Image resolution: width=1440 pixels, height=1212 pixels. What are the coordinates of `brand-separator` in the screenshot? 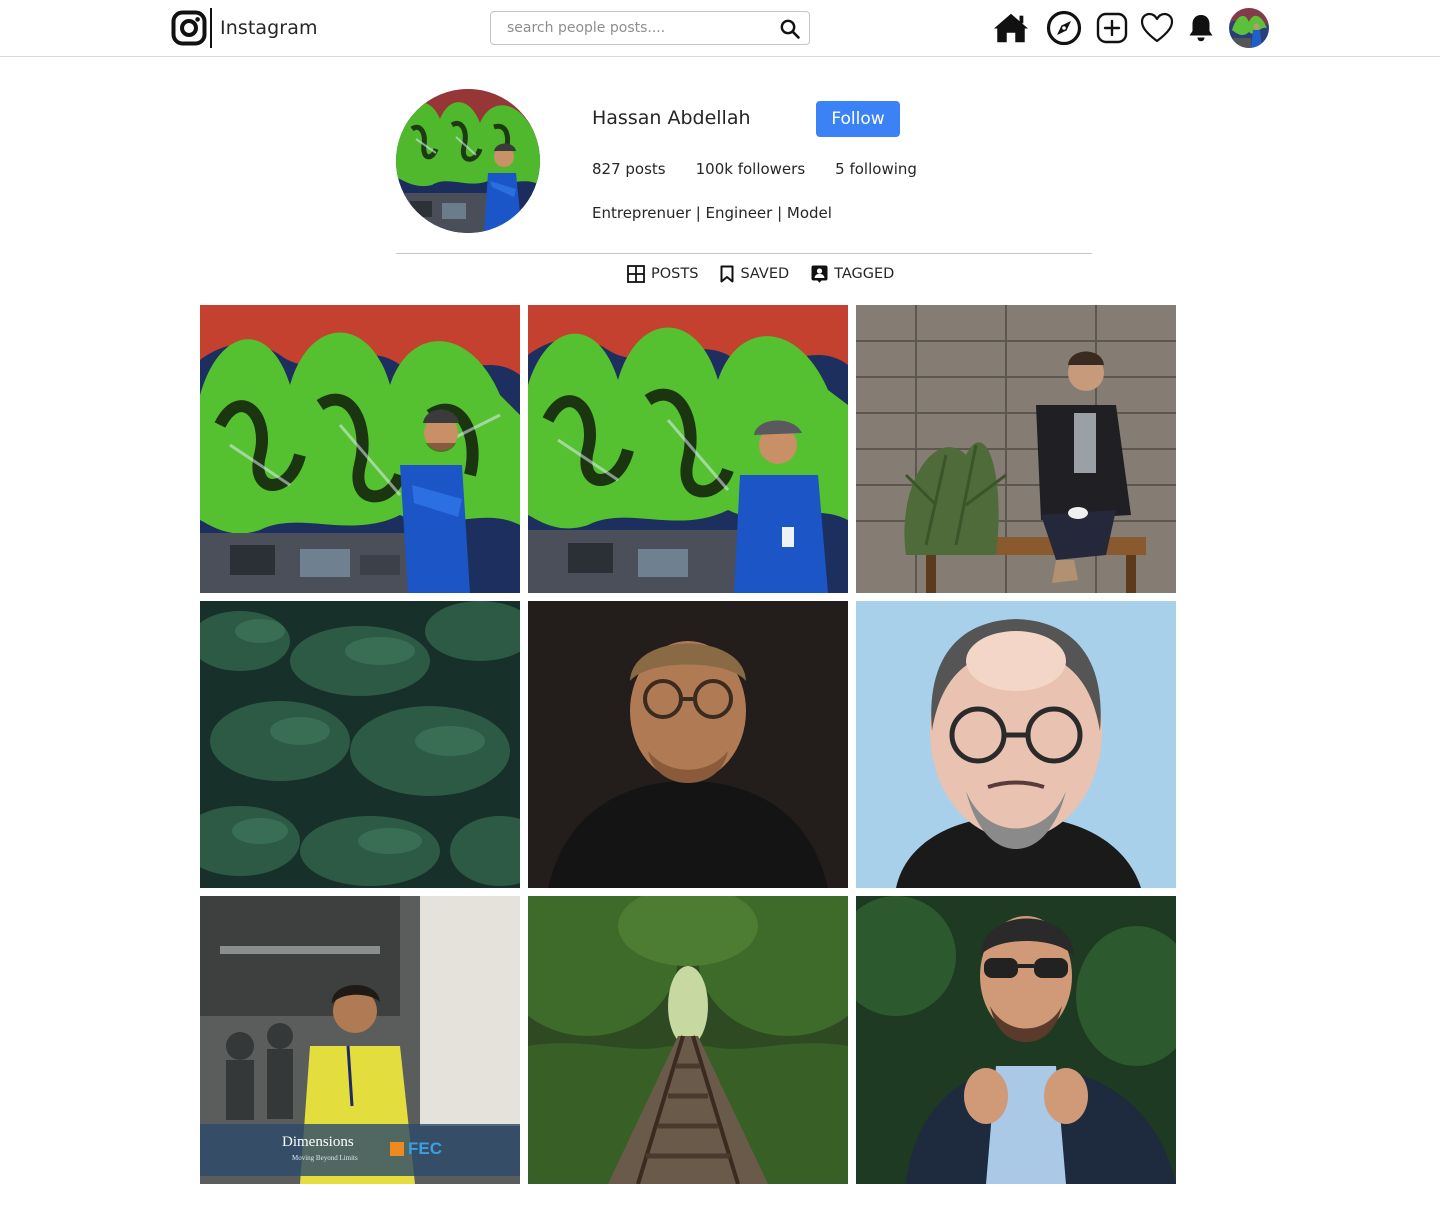 It's located at (211, 28).